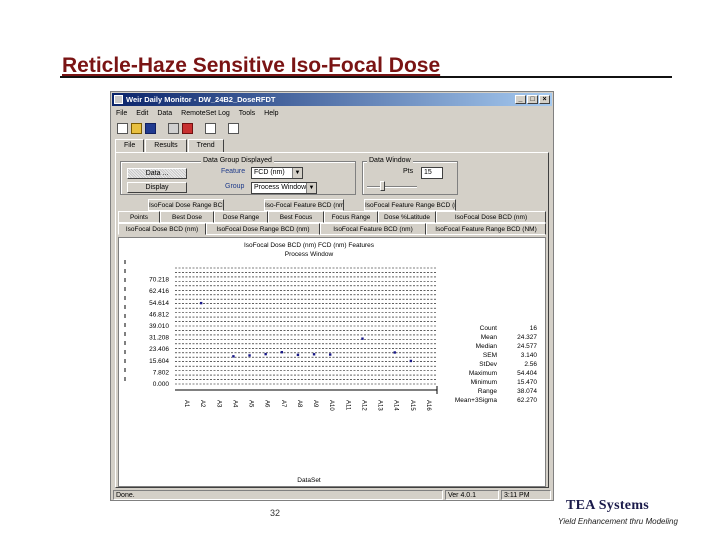 The width and height of the screenshot is (720, 540). Describe the element at coordinates (139, 217) in the screenshot. I see `subtab-points: Points` at that location.